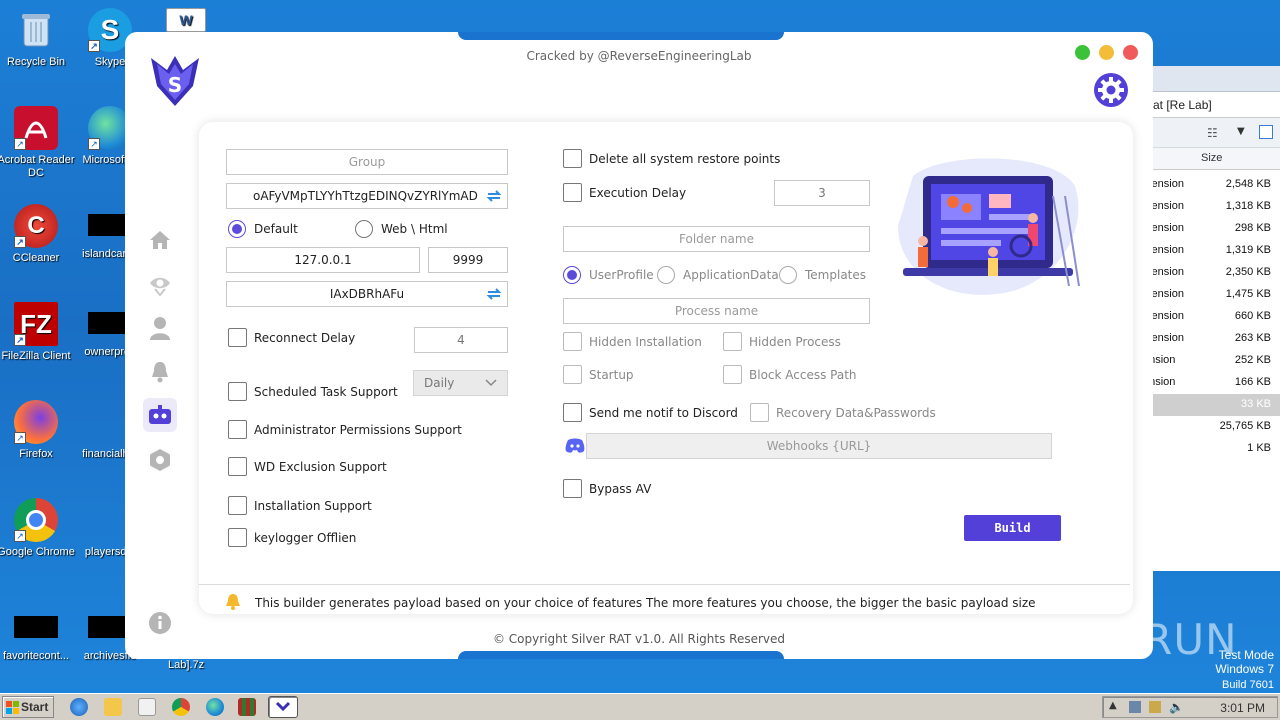 The image size is (1280, 720). What do you see at coordinates (1214, 405) in the screenshot?
I see `file-row: 33 KB` at bounding box center [1214, 405].